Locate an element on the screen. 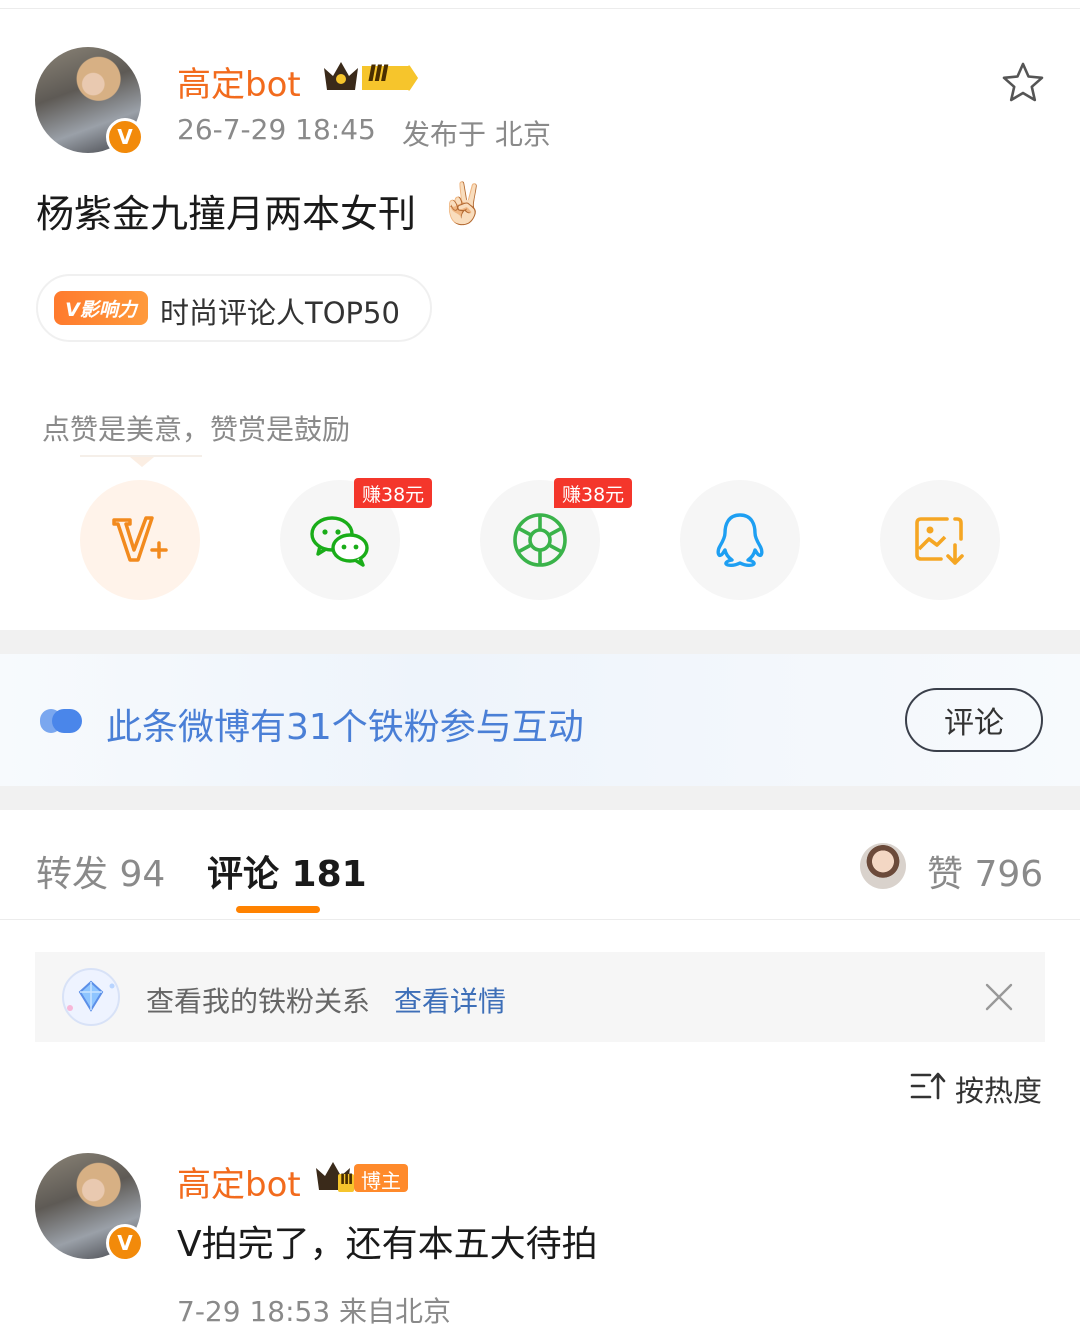 This screenshot has width=1080, height=1342. comment-verified-badge: V is located at coordinates (125, 1243).